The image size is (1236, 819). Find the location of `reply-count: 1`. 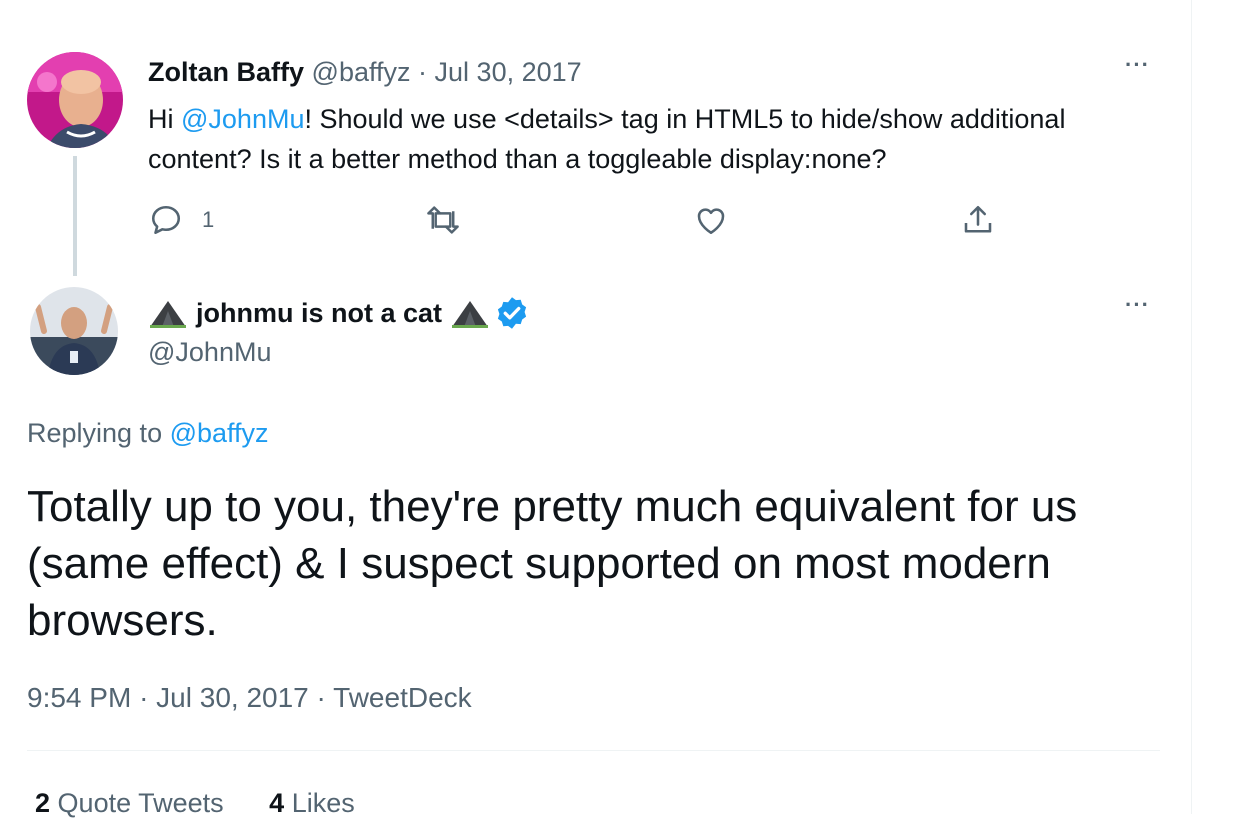

reply-count: 1 is located at coordinates (208, 219).